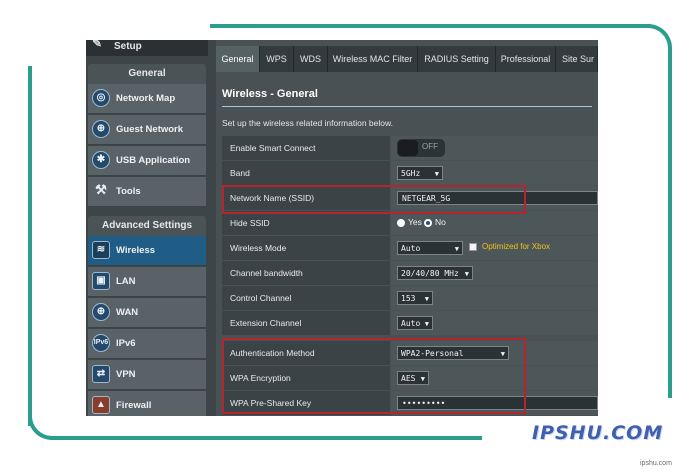  Describe the element at coordinates (267, 438) in the screenshot. I see `frame-bottom-line` at that location.